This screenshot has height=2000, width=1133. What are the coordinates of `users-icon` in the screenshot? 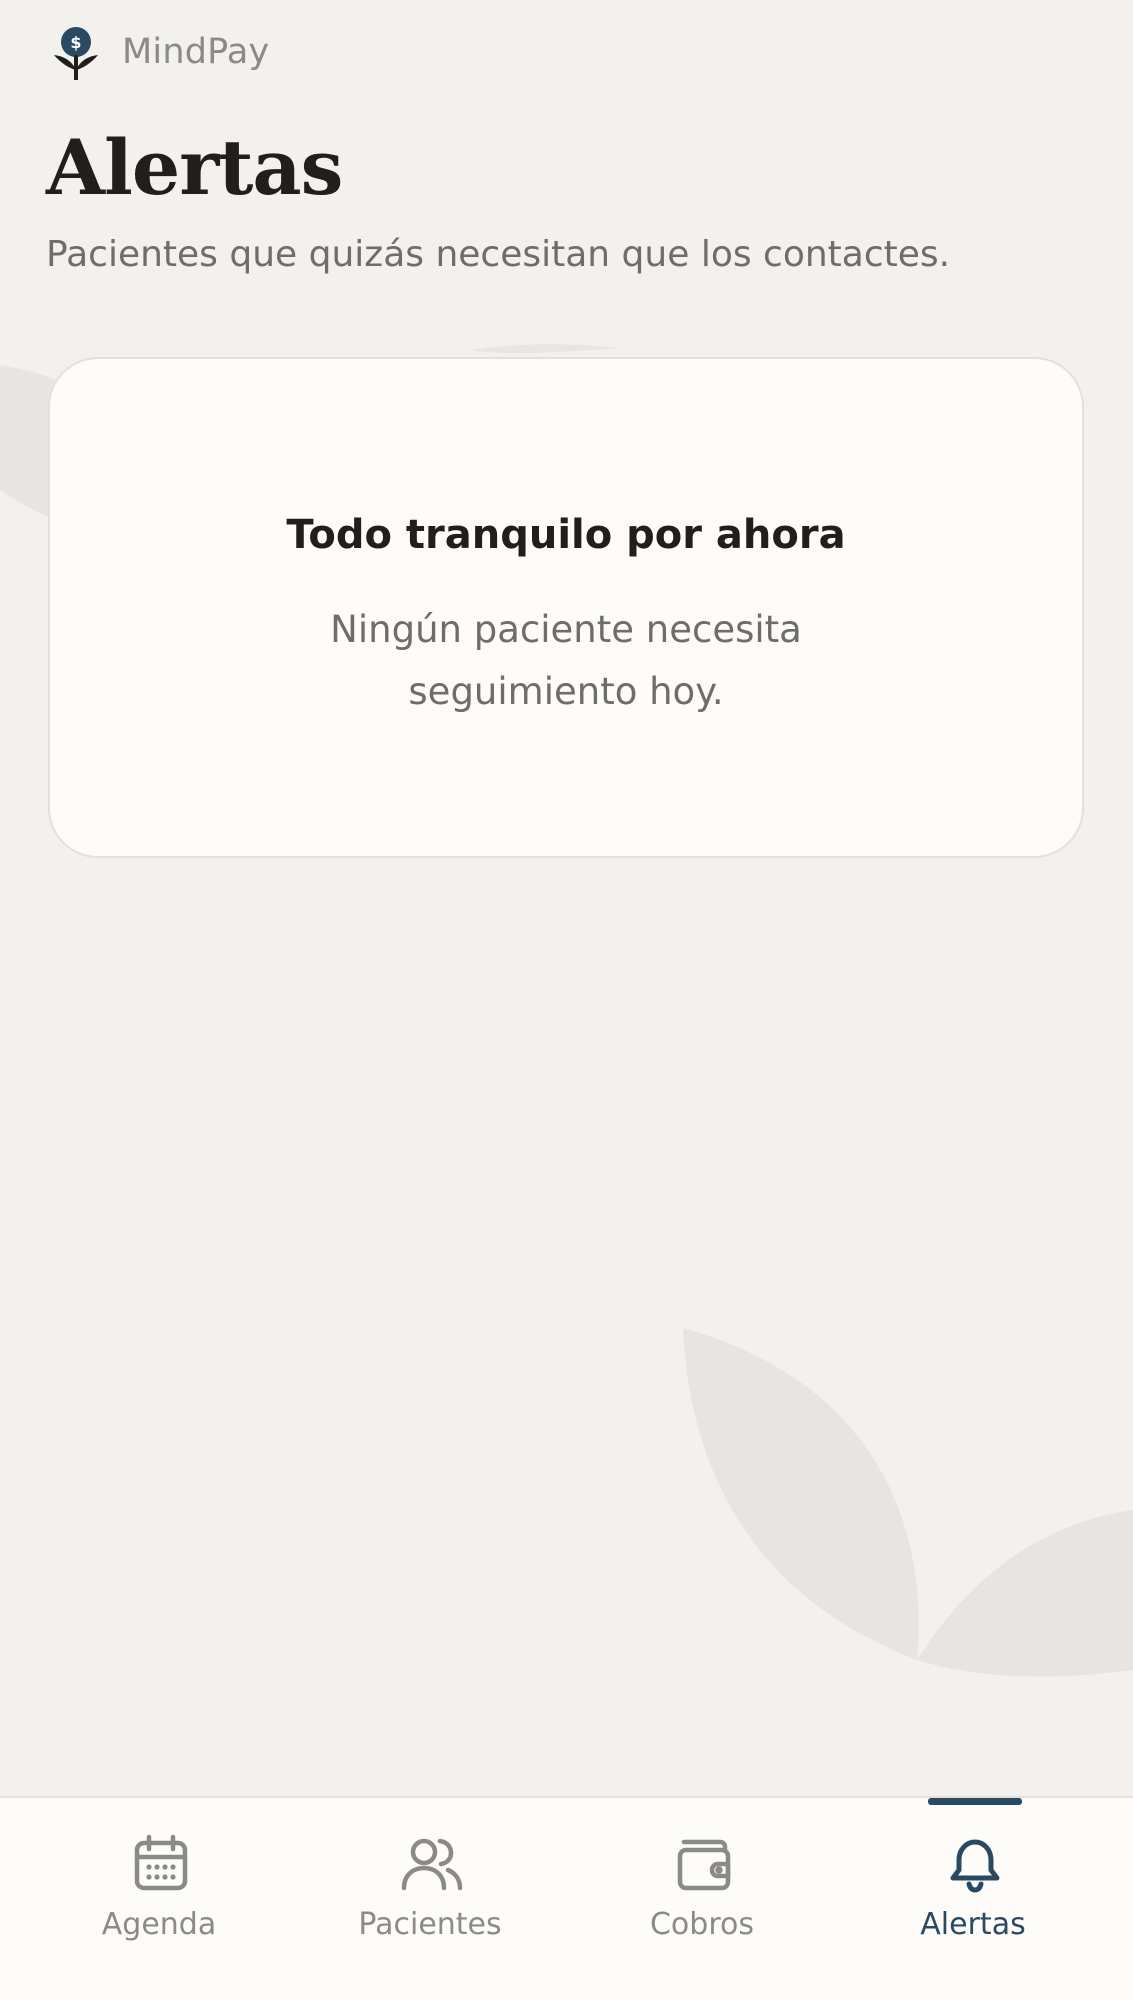 It's located at (432, 1864).